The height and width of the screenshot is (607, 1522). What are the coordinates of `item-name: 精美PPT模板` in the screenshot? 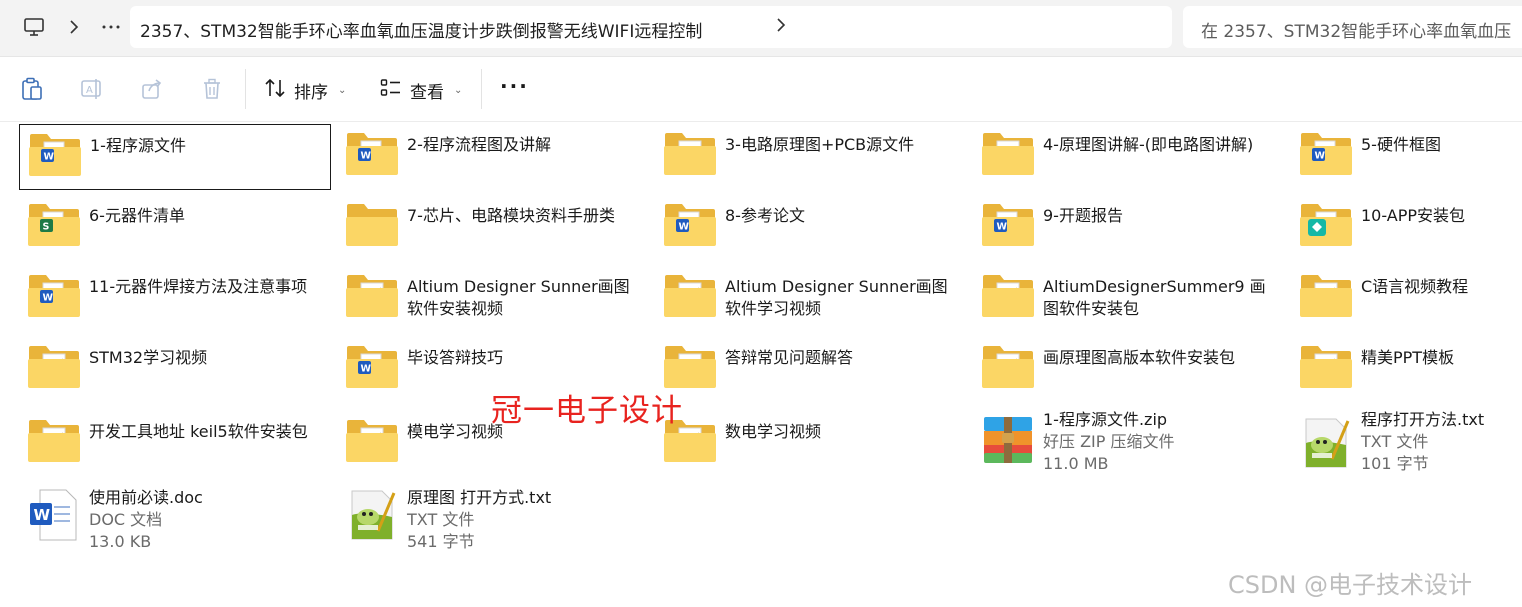 It's located at (1408, 357).